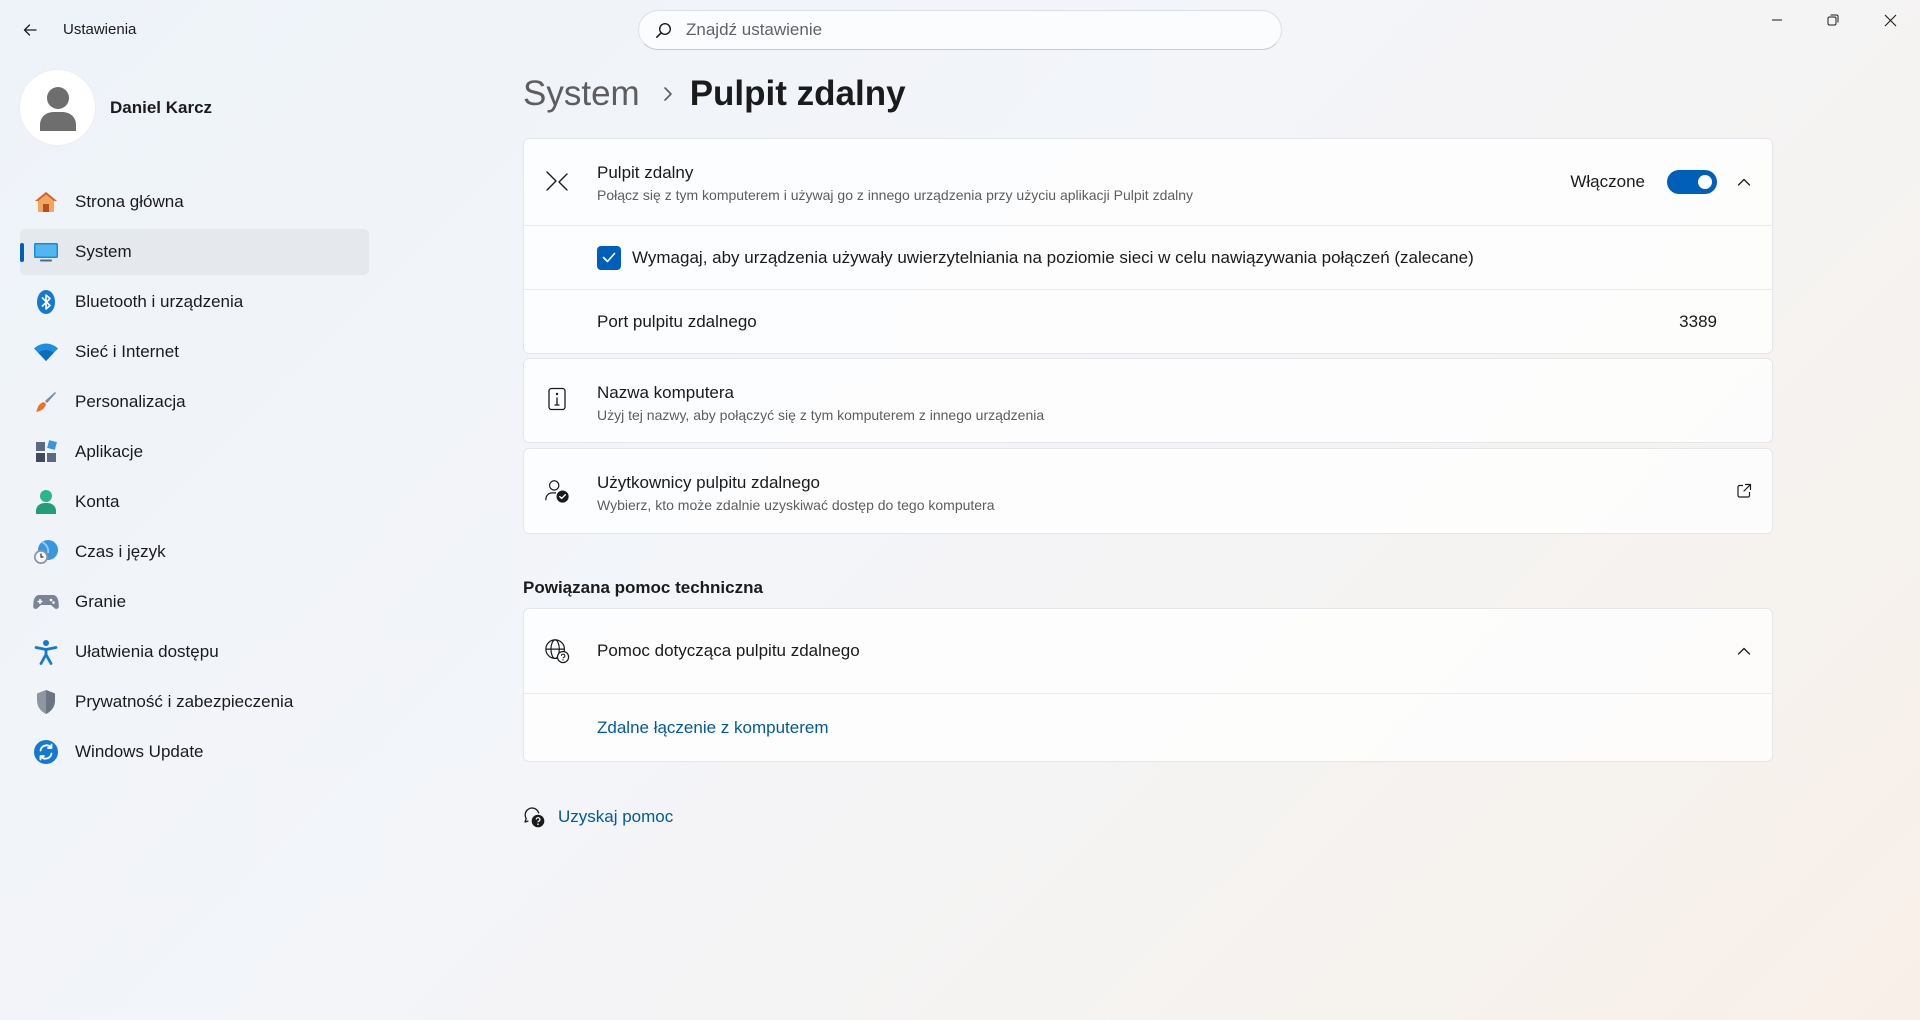  What do you see at coordinates (534, 817) in the screenshot?
I see `help-chat-icon` at bounding box center [534, 817].